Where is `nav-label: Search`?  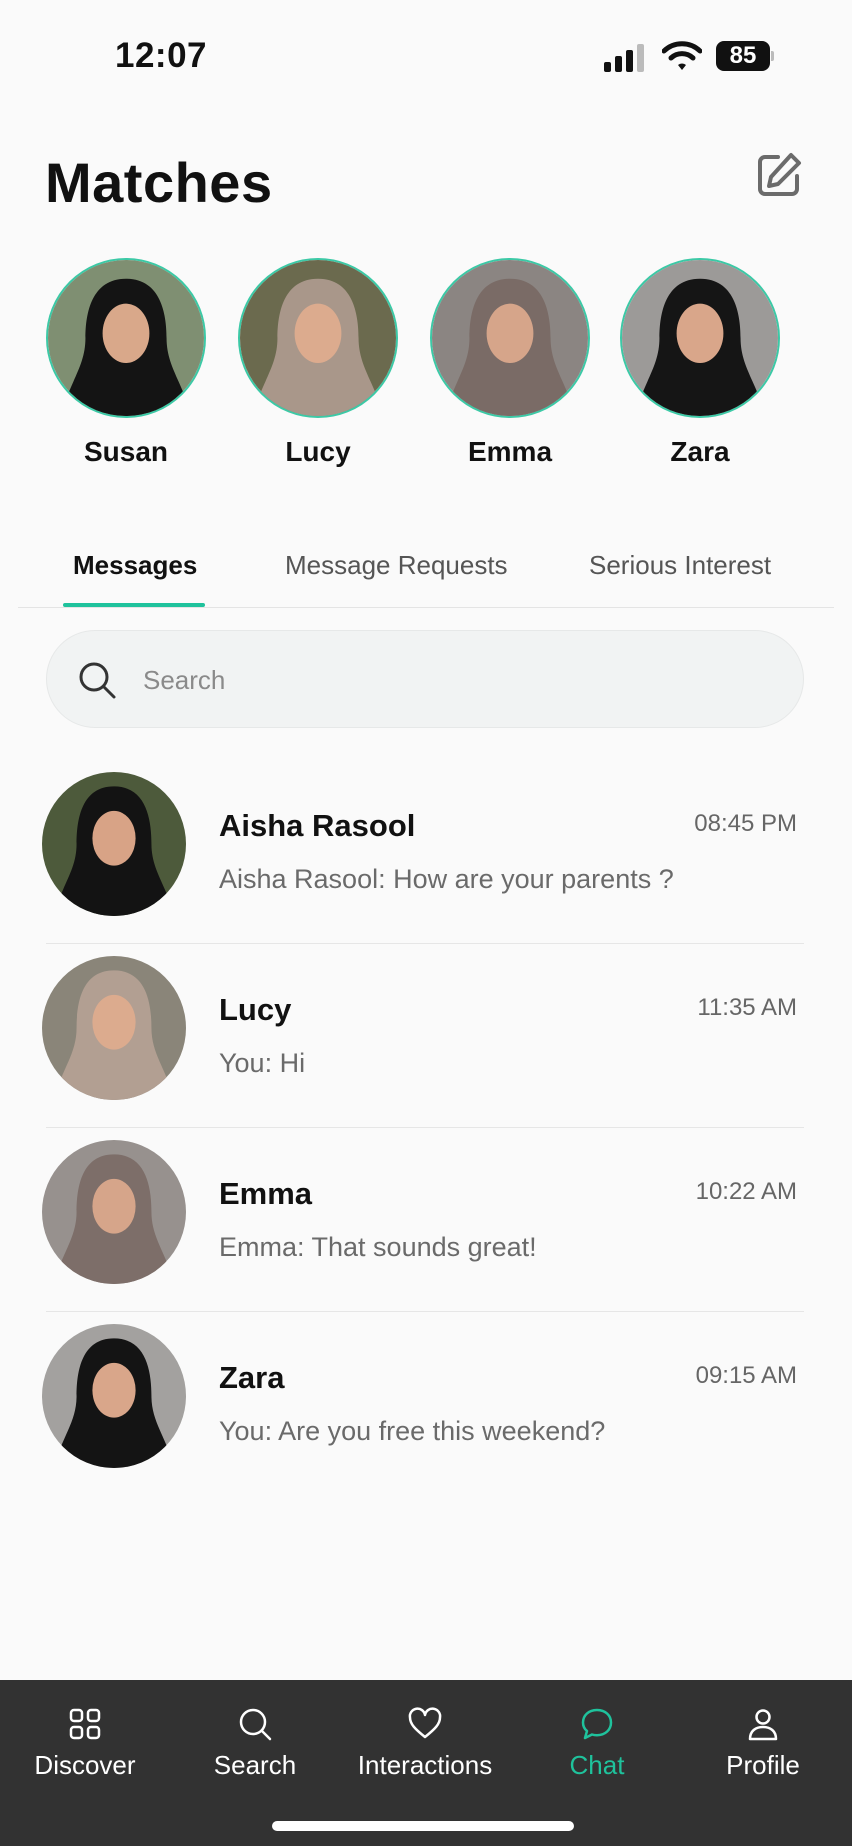
nav-label: Search is located at coordinates (255, 1765).